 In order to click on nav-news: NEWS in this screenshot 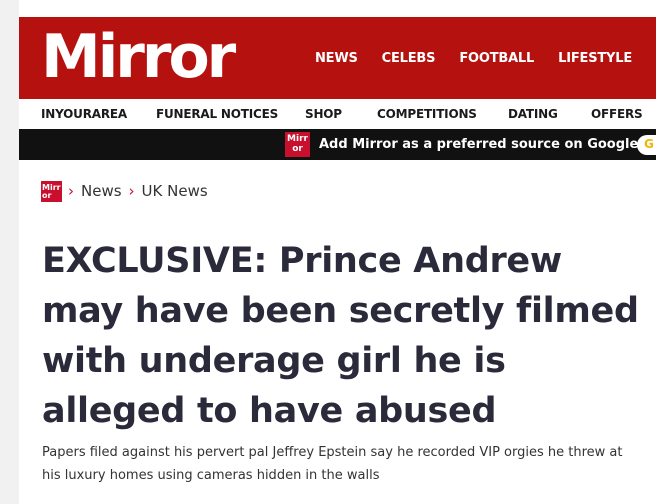, I will do `click(336, 58)`.